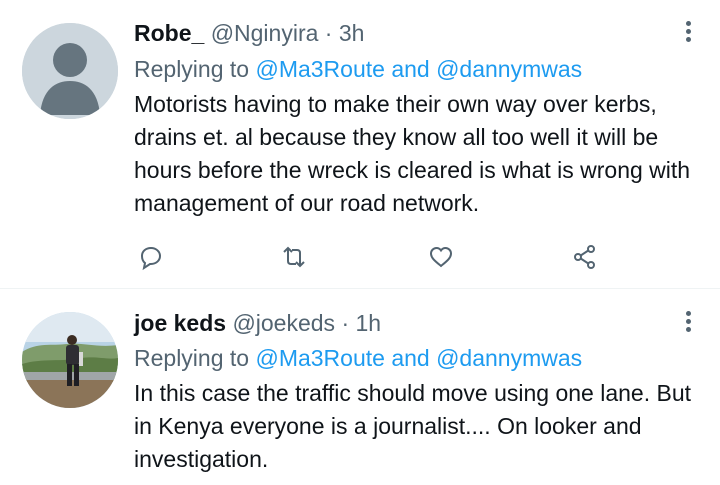 Image resolution: width=720 pixels, height=485 pixels. I want to click on reply-icon, so click(151, 258).